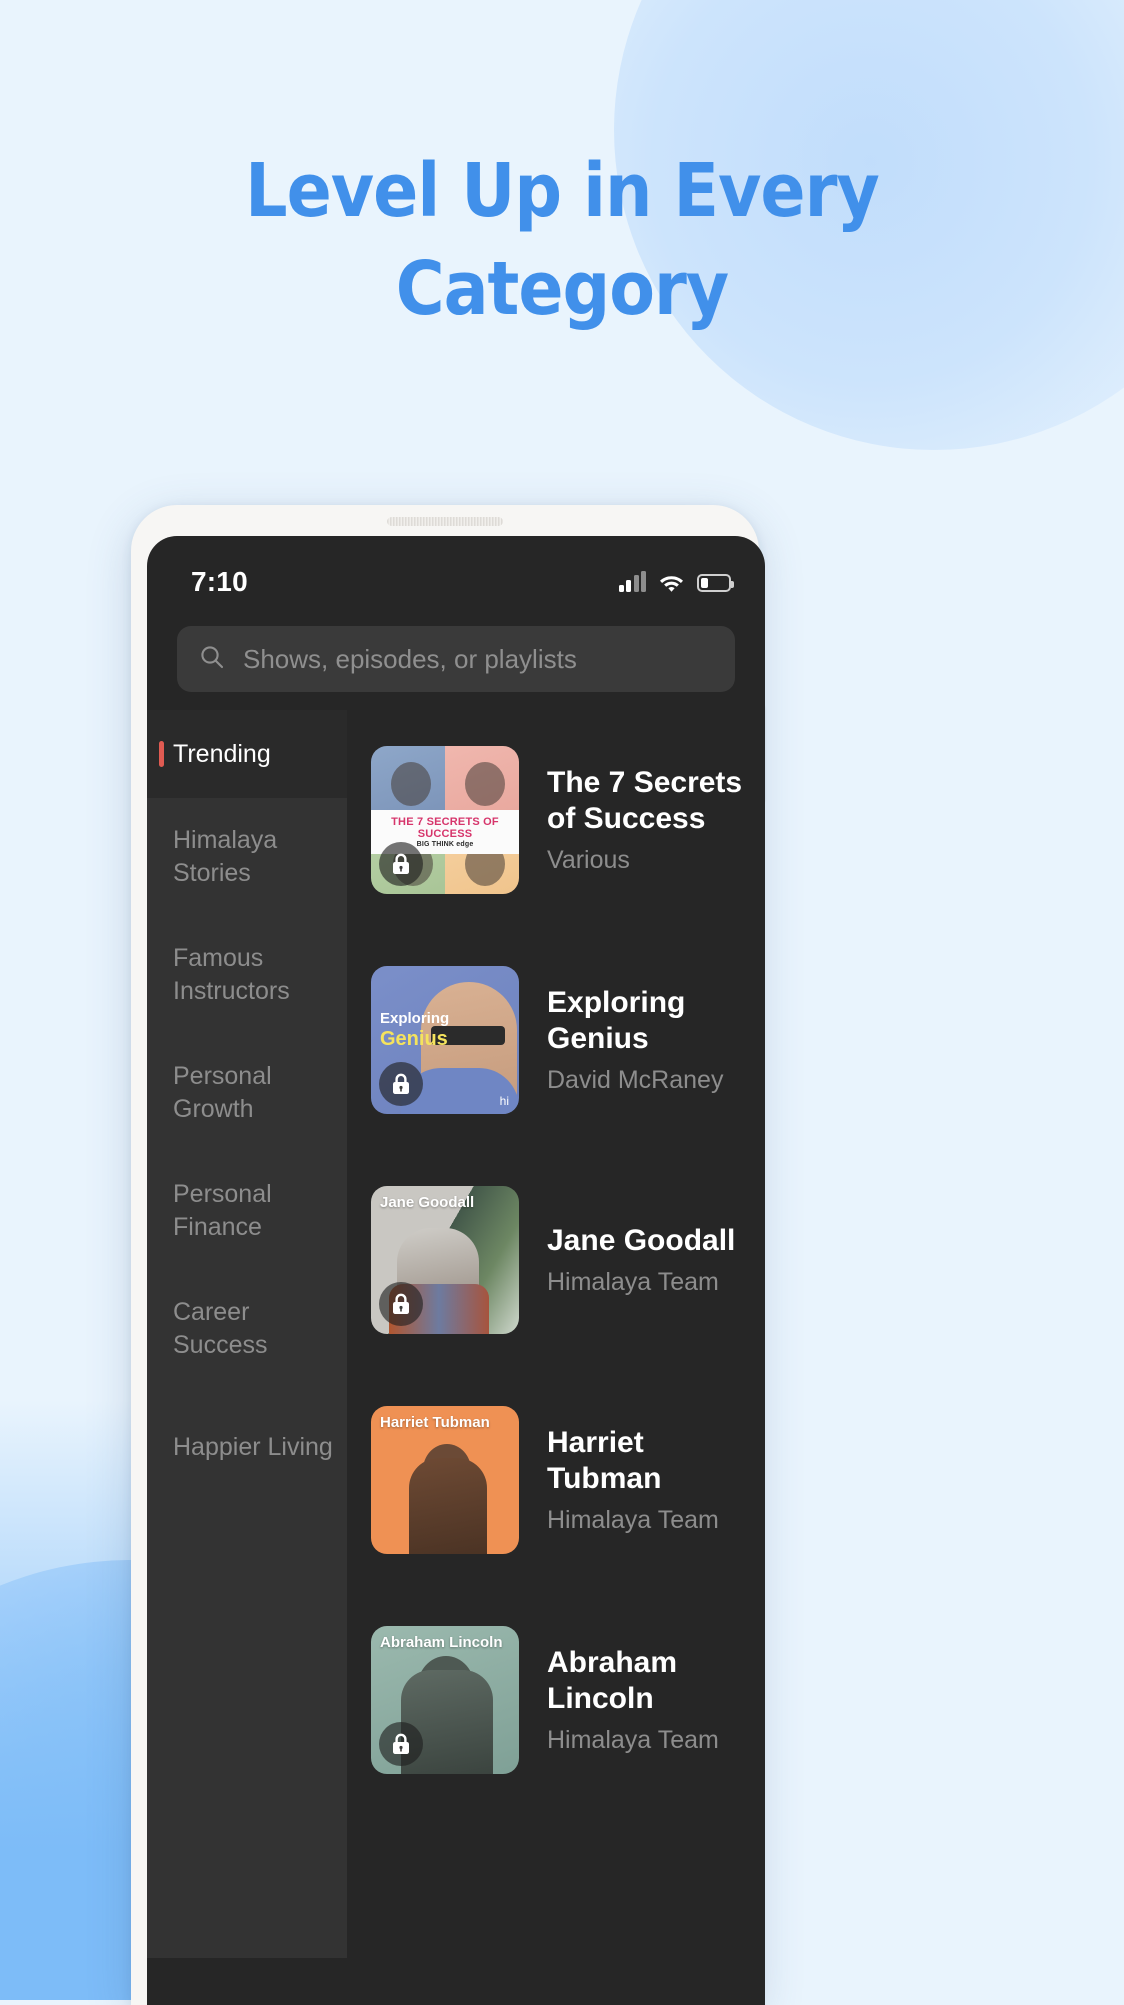 This screenshot has width=1124, height=2005. I want to click on sidebar-item-label: Famous Instructors, so click(231, 974).